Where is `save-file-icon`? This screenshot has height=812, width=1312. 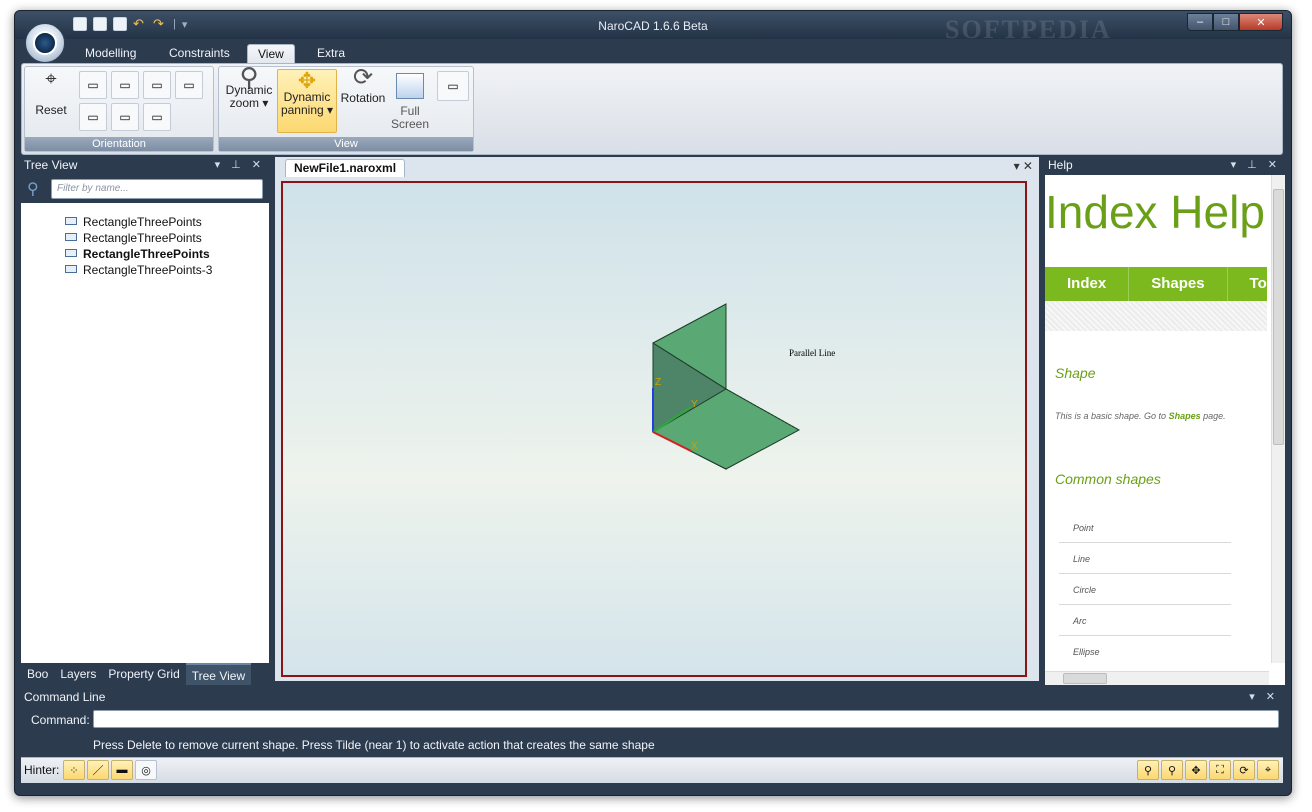 save-file-icon is located at coordinates (120, 24).